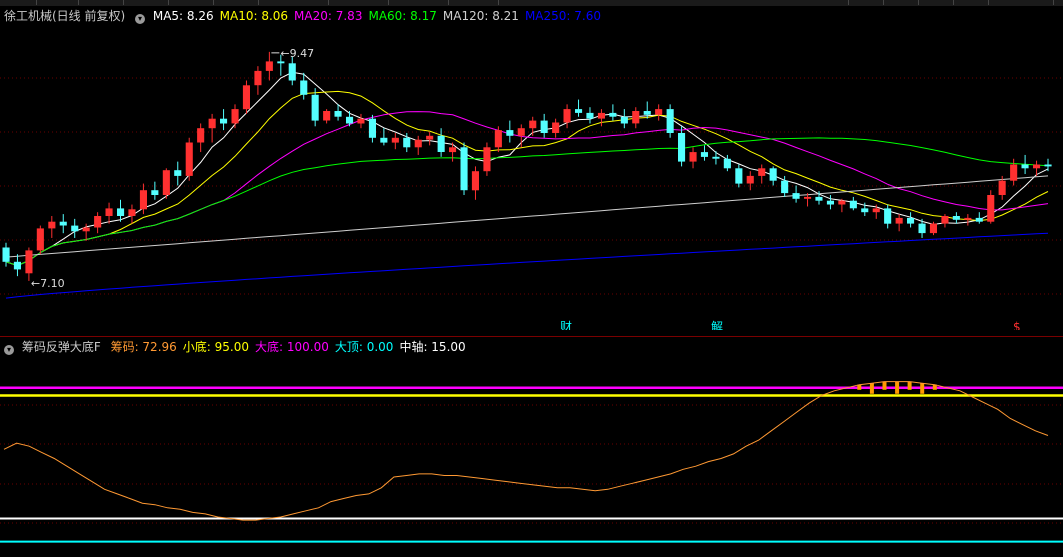  I want to click on panel-divider, so click(531, 336).